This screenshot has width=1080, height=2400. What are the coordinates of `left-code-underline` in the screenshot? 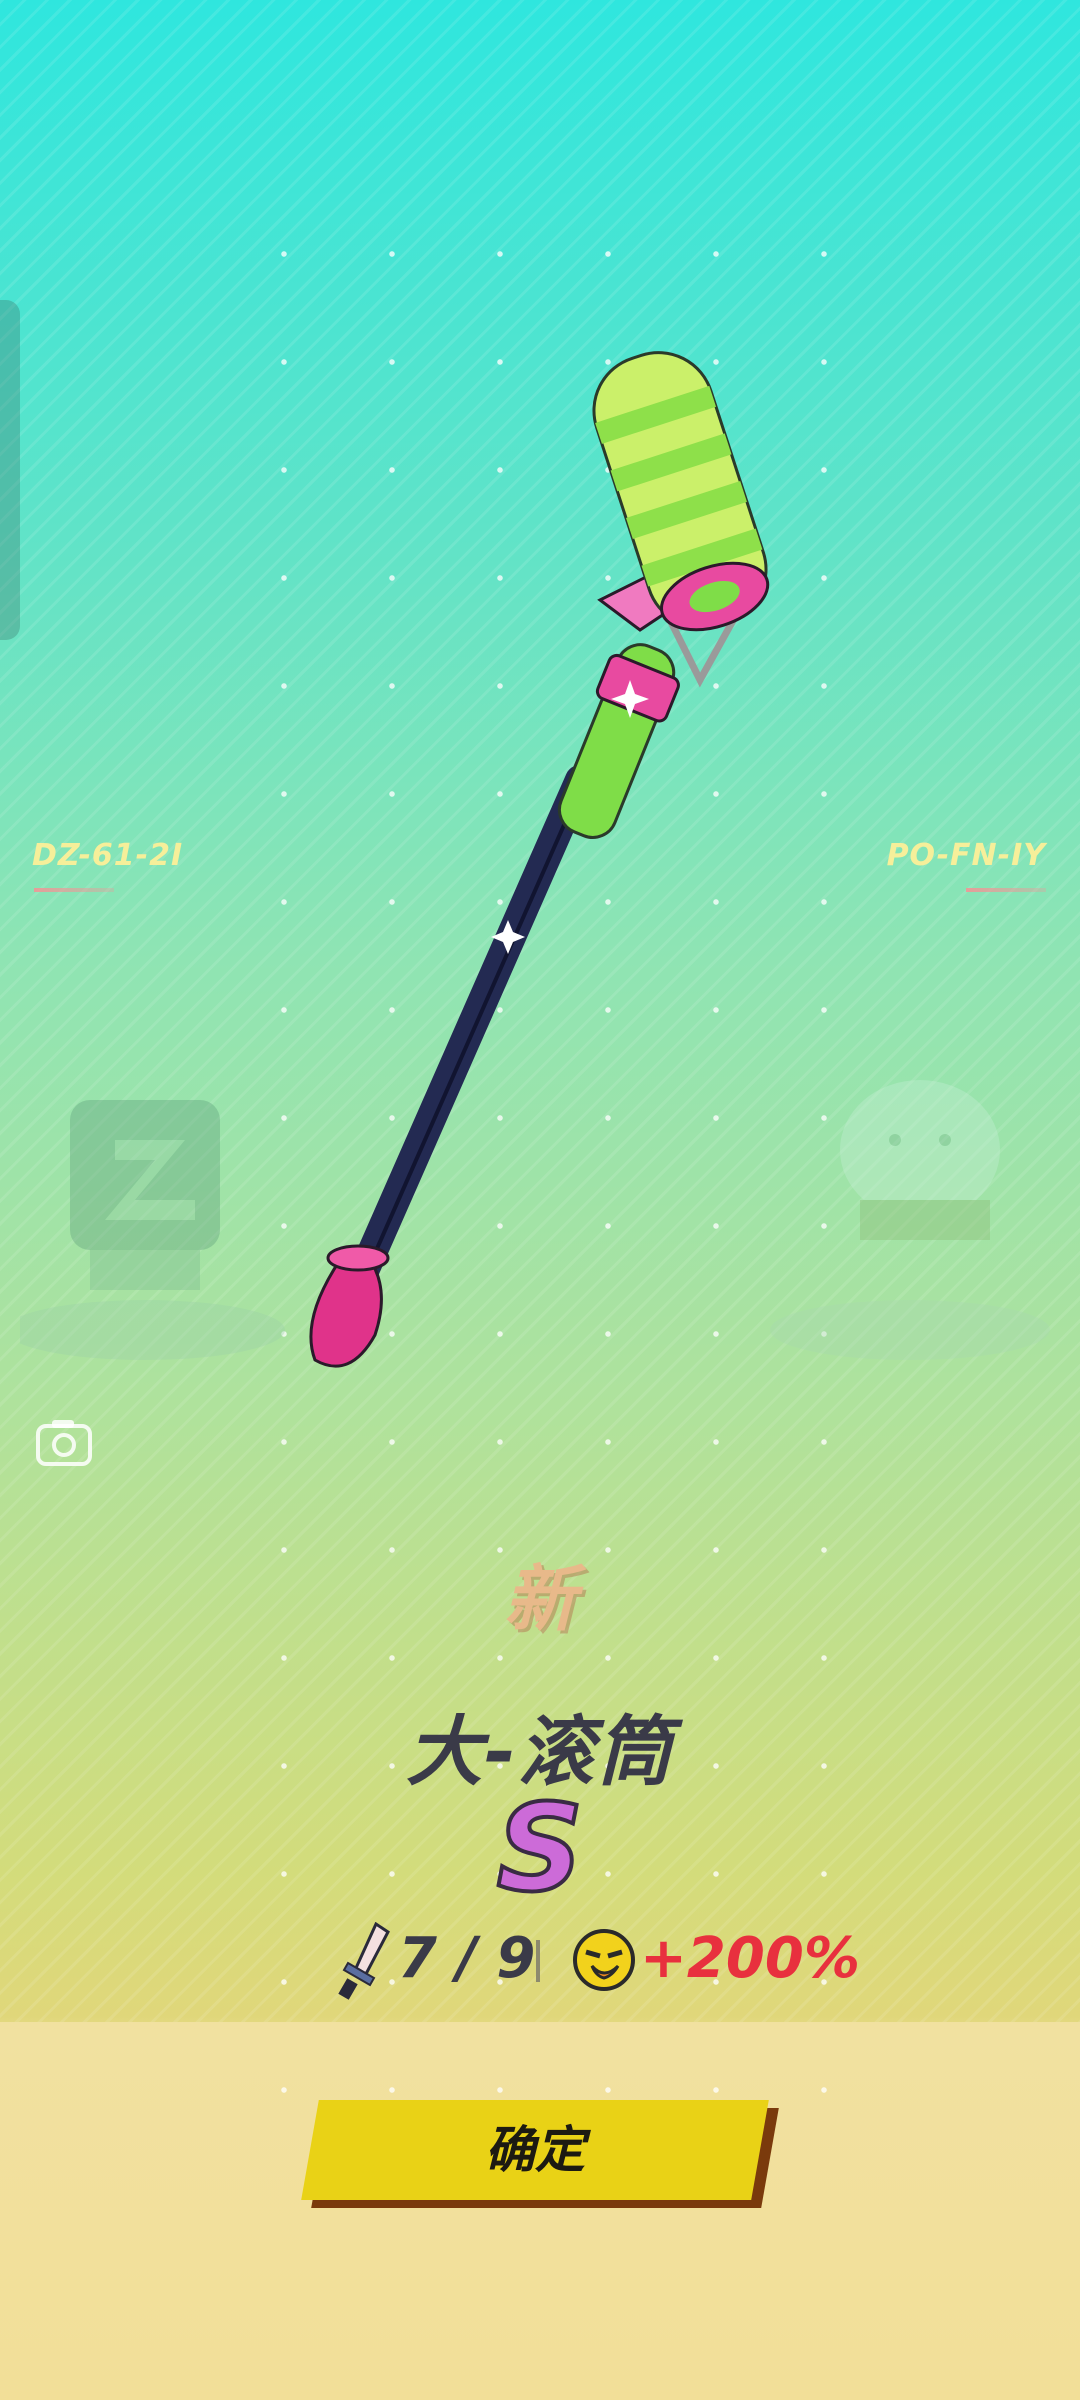 It's located at (74, 890).